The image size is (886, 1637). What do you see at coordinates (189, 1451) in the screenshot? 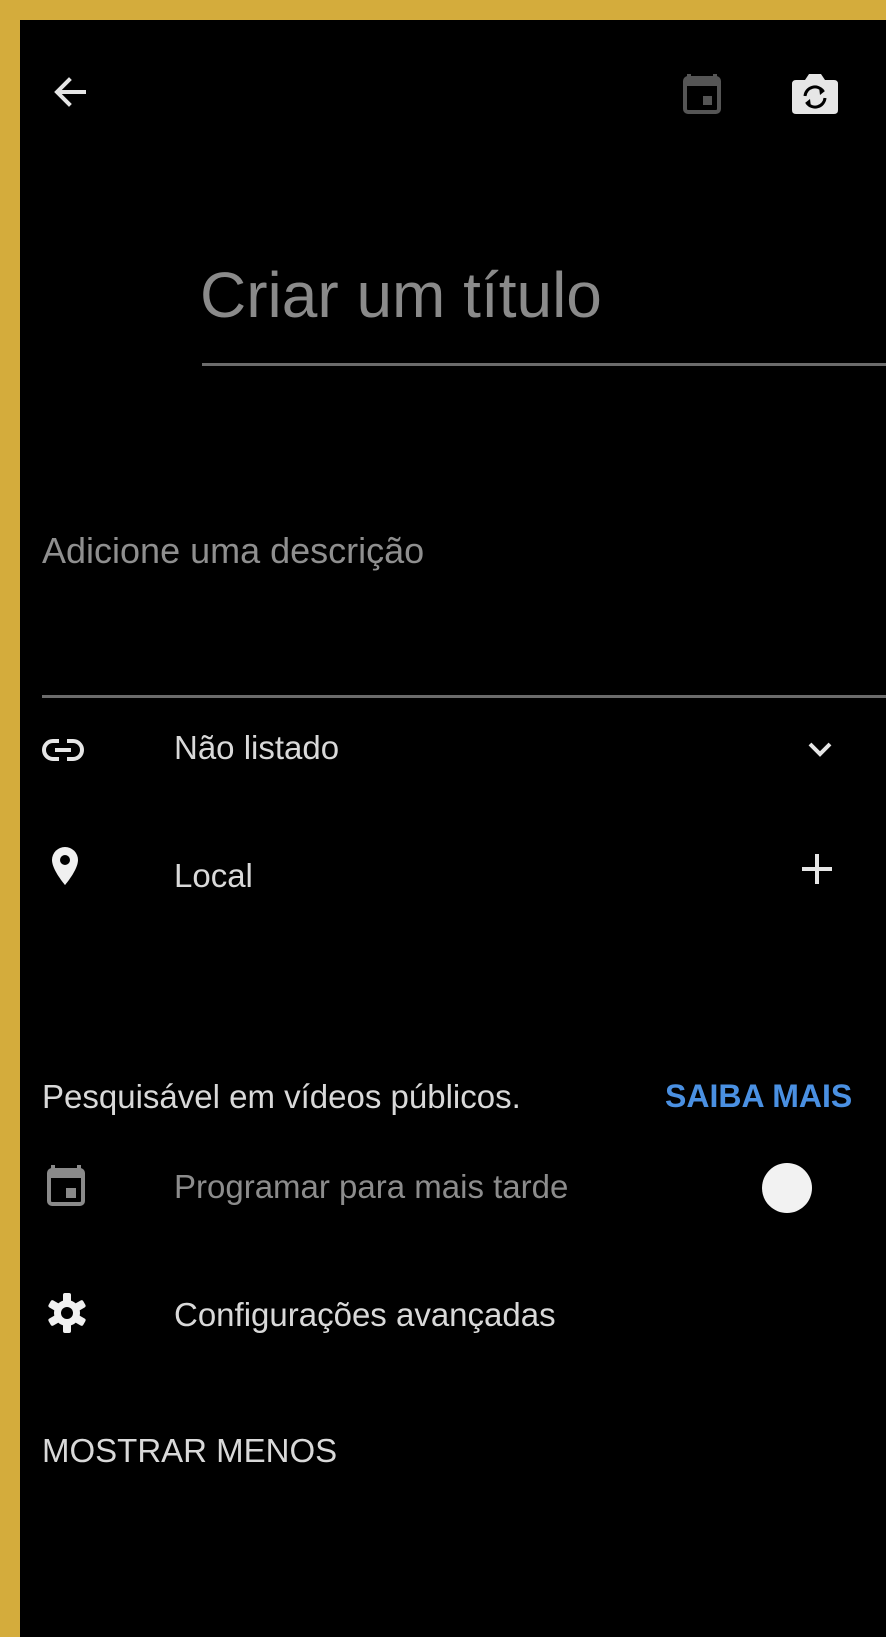
I see `show-less-button: MOSTRAR MENOS` at bounding box center [189, 1451].